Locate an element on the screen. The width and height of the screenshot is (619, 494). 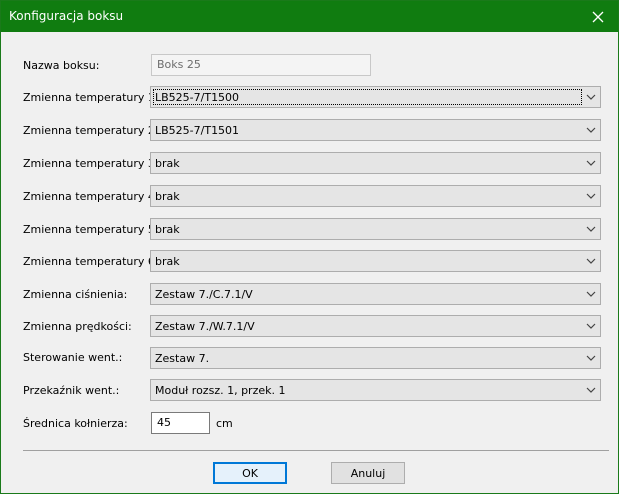
fan-relay-value: Moduł rozsz. 1, przek. 1 is located at coordinates (220, 390).